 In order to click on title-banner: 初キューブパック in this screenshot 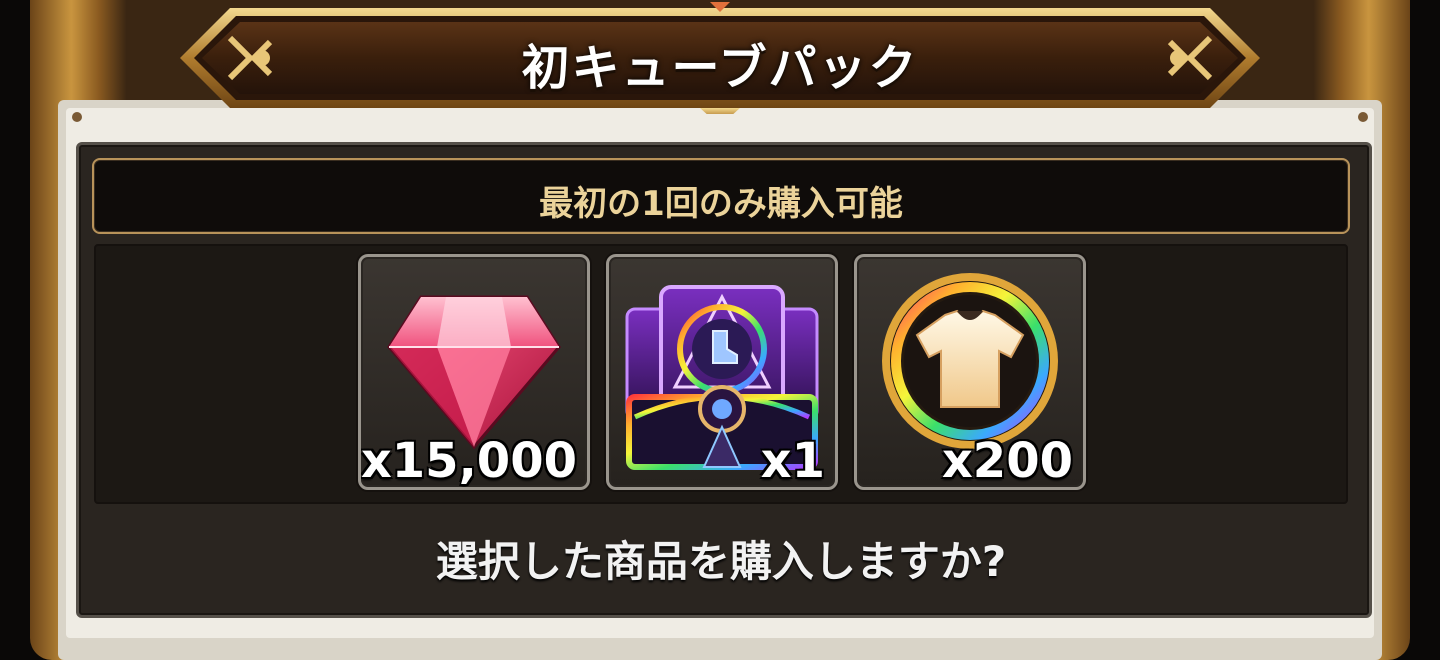, I will do `click(720, 58)`.